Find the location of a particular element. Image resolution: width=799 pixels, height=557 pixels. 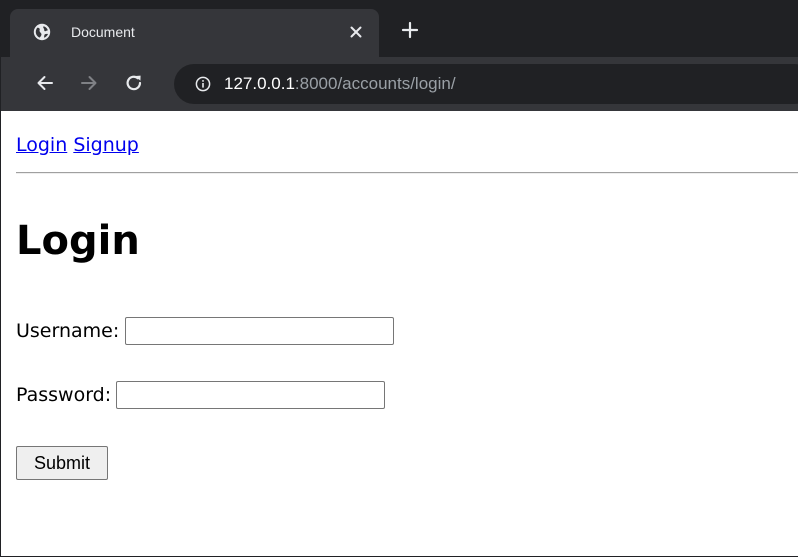

username-row: Username: is located at coordinates (205, 331).